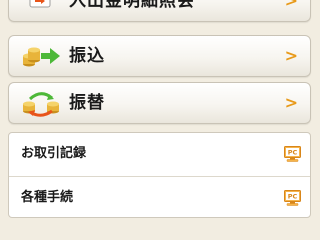 This screenshot has height=240, width=320. What do you see at coordinates (40, 4) in the screenshot?
I see `passbook-icon` at bounding box center [40, 4].